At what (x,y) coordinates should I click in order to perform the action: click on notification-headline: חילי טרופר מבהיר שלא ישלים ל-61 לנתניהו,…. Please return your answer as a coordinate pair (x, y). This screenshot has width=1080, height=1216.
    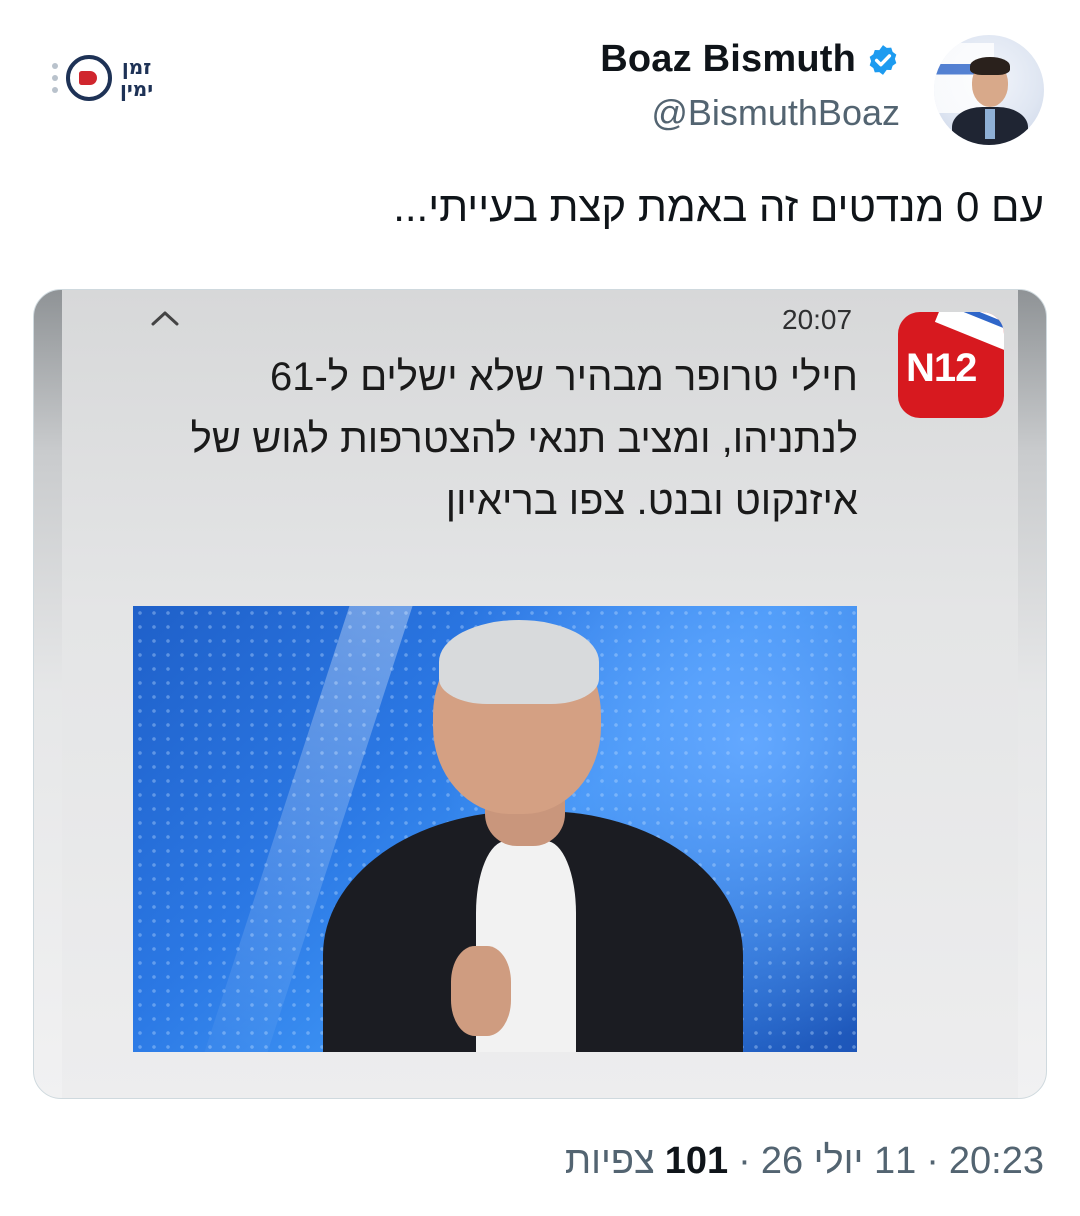
    Looking at the image, I should click on (524, 439).